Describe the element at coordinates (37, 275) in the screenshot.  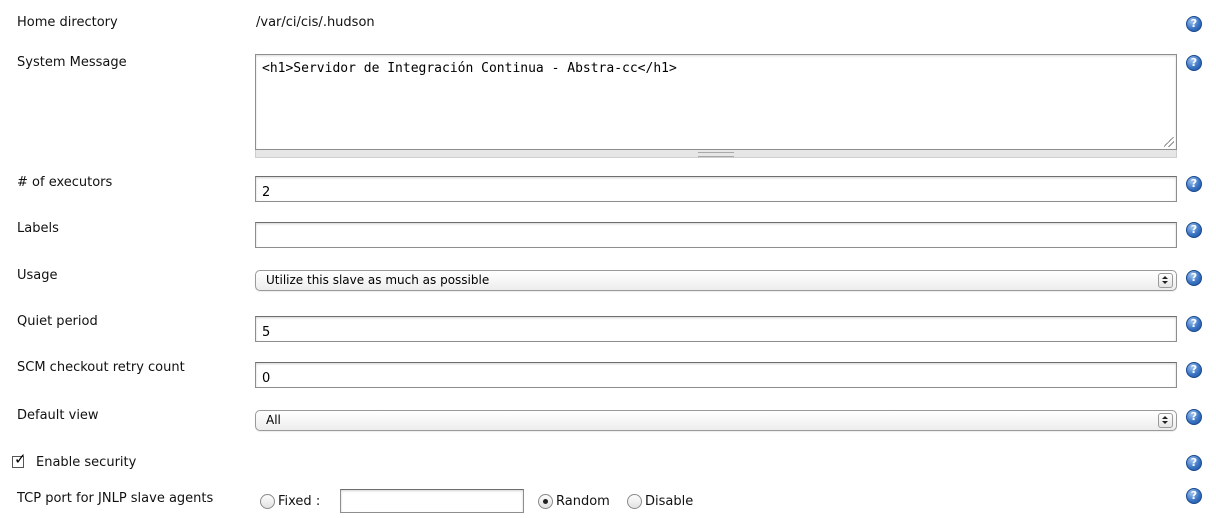
I see `usage-label: Usage` at that location.